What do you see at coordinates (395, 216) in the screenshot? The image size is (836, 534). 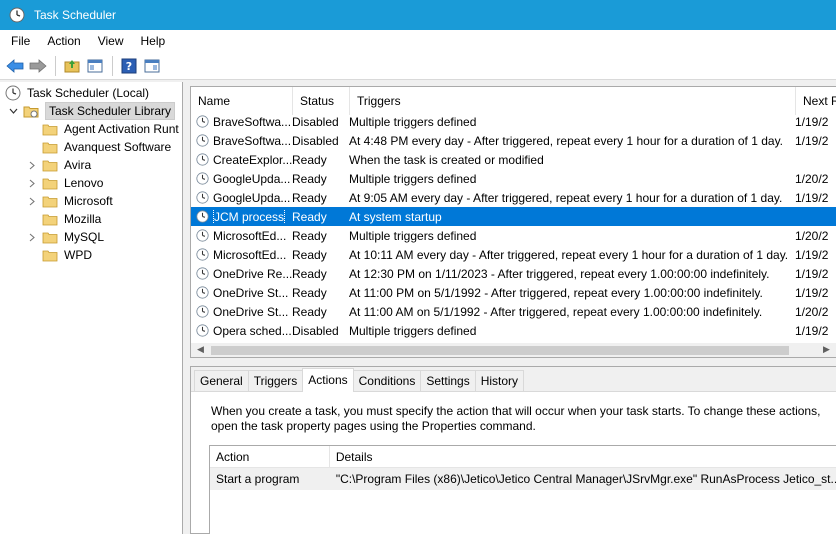 I see `task-triggers: At system startup` at bounding box center [395, 216].